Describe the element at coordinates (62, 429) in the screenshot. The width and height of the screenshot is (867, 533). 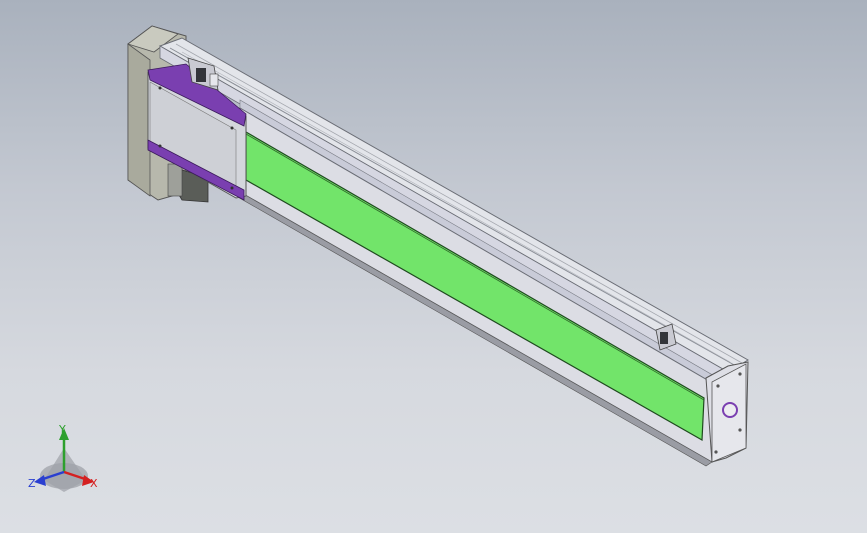
I see `triad-y-label: Y` at that location.